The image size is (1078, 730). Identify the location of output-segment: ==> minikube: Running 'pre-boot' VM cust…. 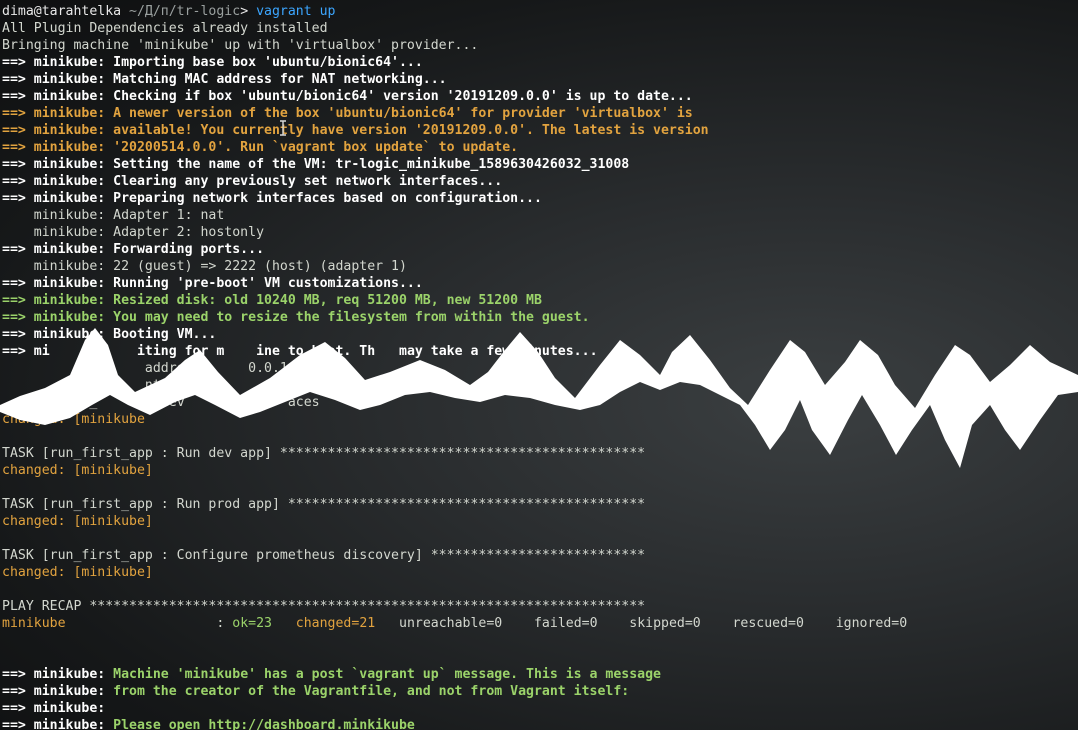
(212, 283).